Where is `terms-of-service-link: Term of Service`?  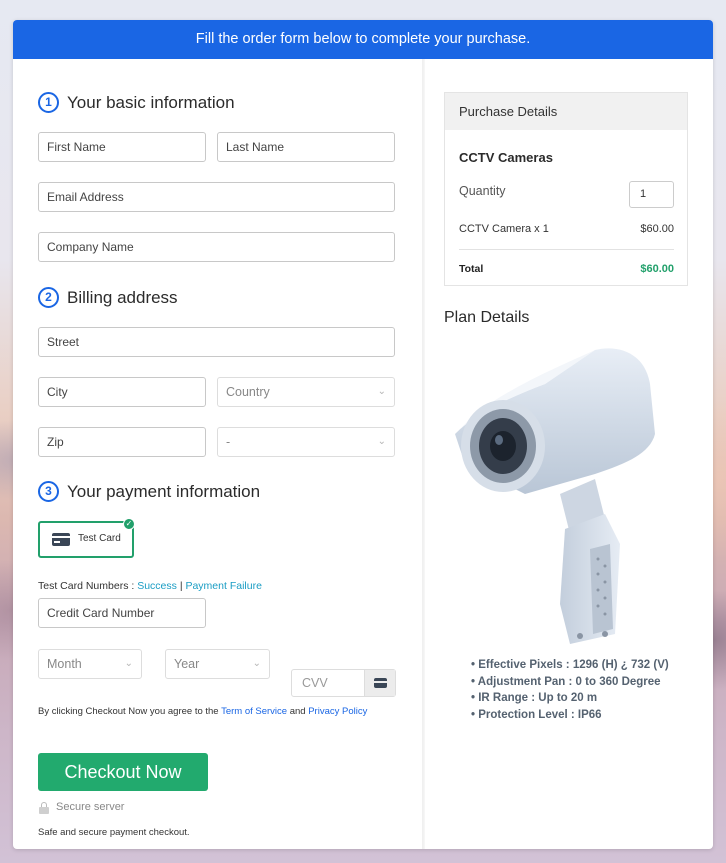
terms-of-service-link: Term of Service is located at coordinates (254, 711).